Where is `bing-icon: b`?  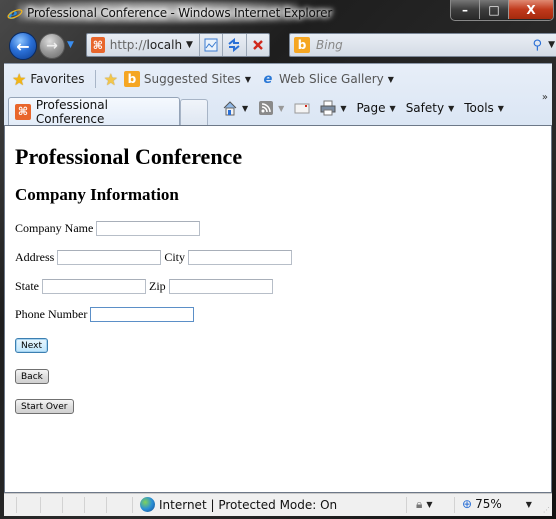
bing-icon: b is located at coordinates (302, 45).